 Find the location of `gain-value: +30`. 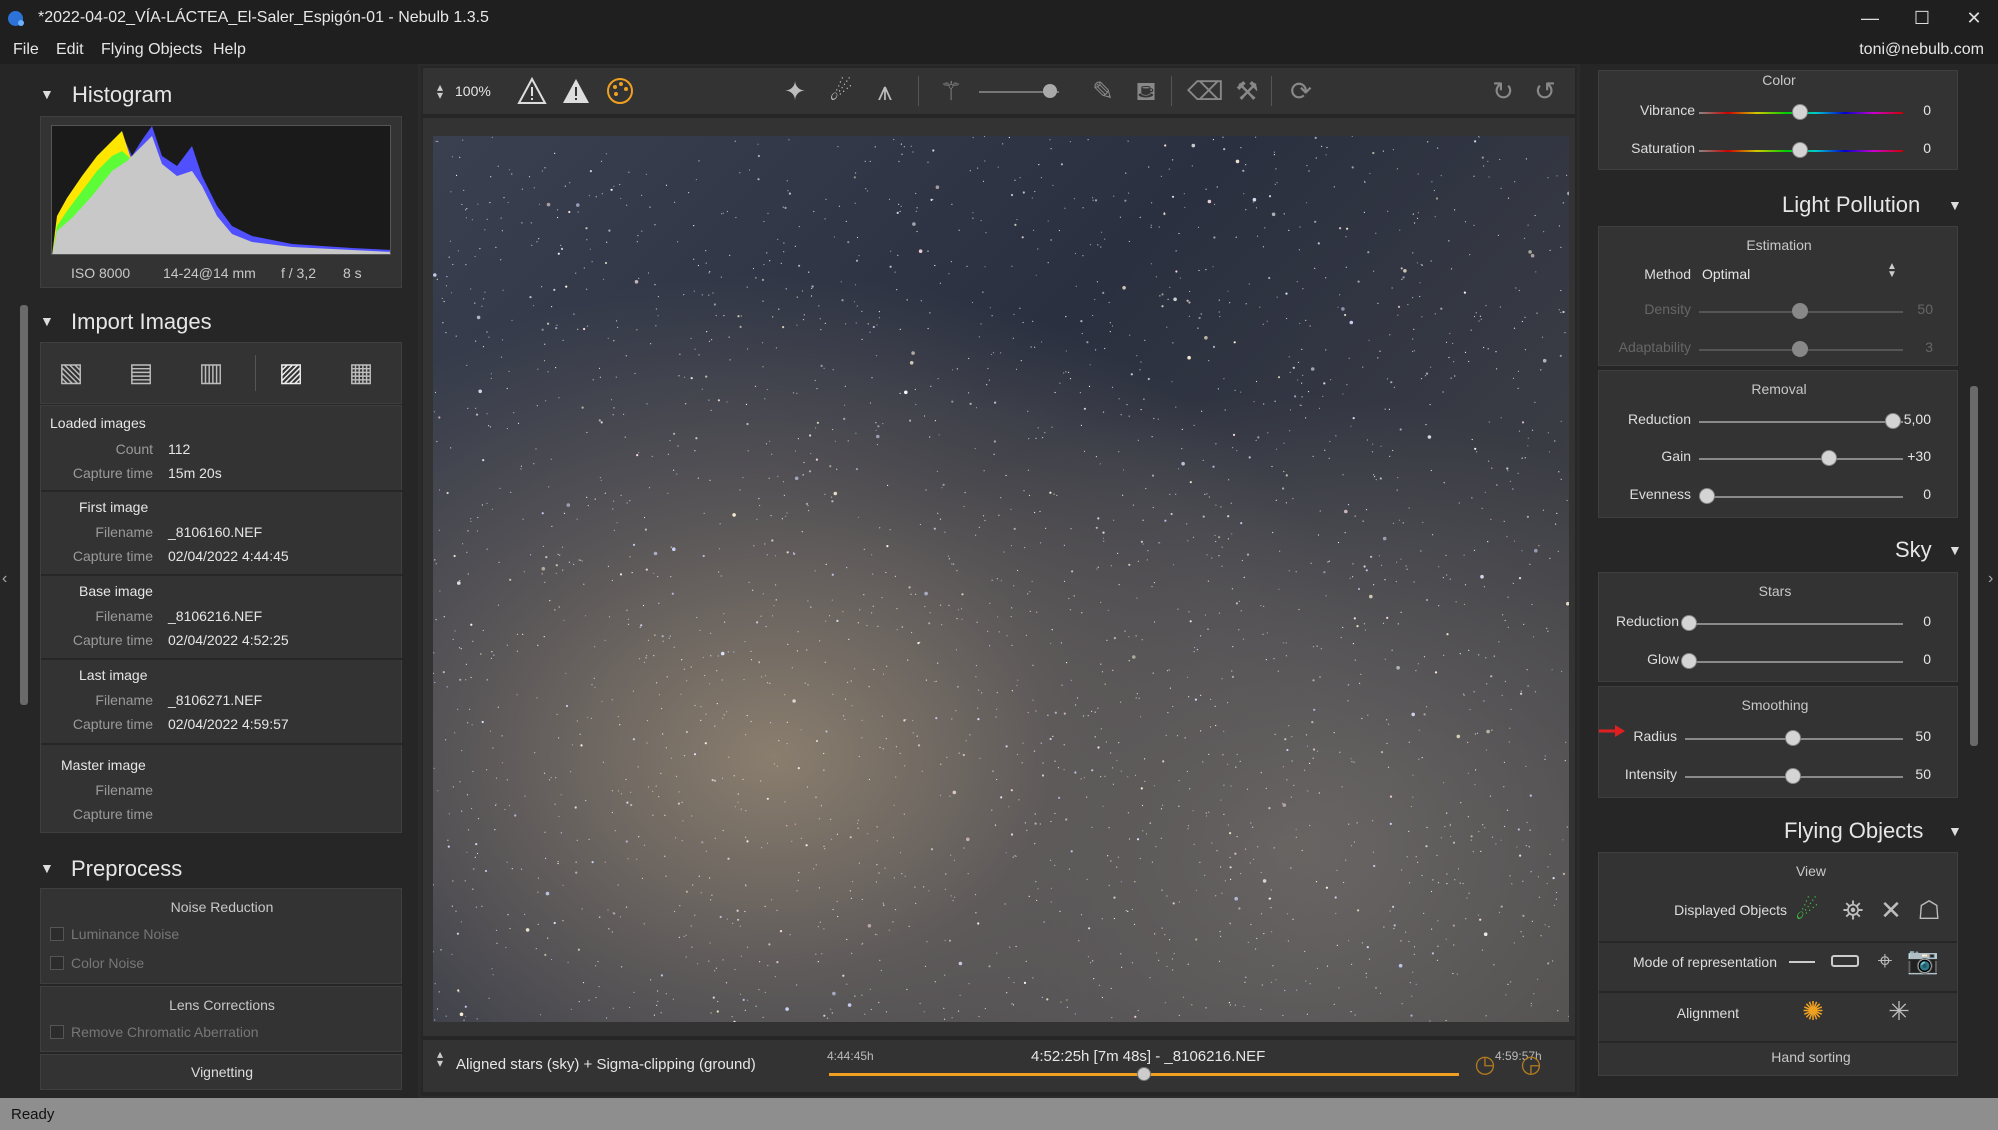

gain-value: +30 is located at coordinates (1911, 456).